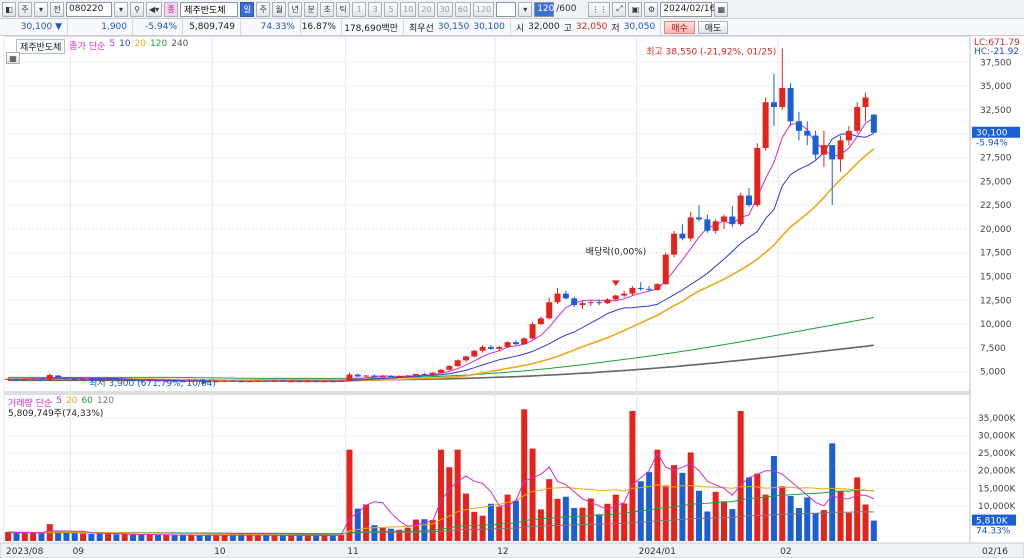 Image resolution: width=1024 pixels, height=558 pixels. What do you see at coordinates (9, 9) in the screenshot?
I see `layout-icon: ◧` at bounding box center [9, 9].